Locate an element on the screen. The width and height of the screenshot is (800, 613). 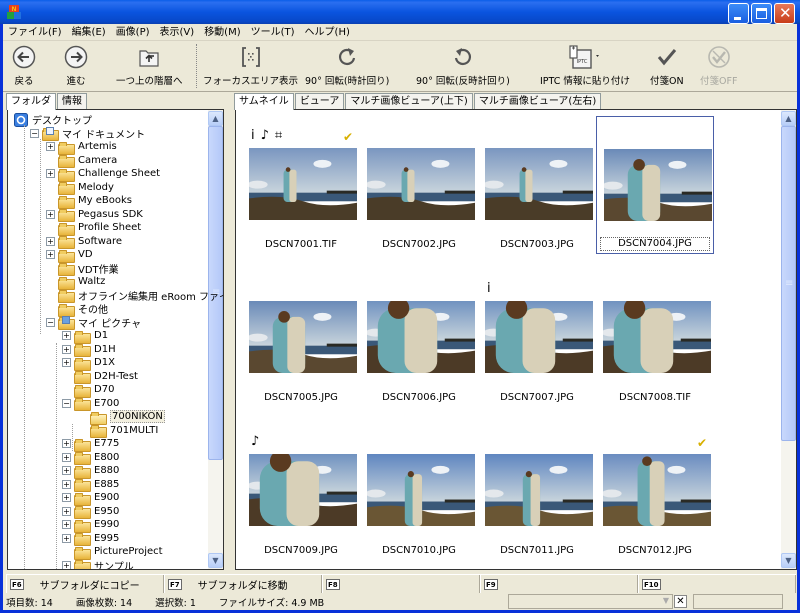
tab-viewer: ビューア is located at coordinates (319, 101).